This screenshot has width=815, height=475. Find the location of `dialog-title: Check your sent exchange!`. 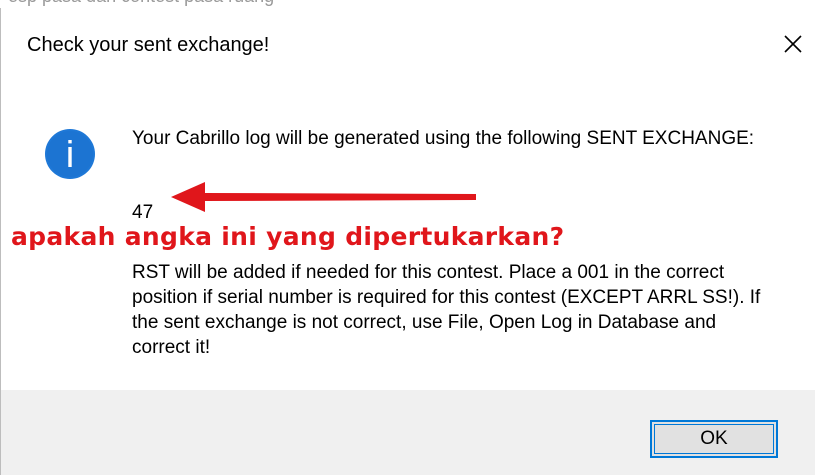

dialog-title: Check your sent exchange! is located at coordinates (148, 45).